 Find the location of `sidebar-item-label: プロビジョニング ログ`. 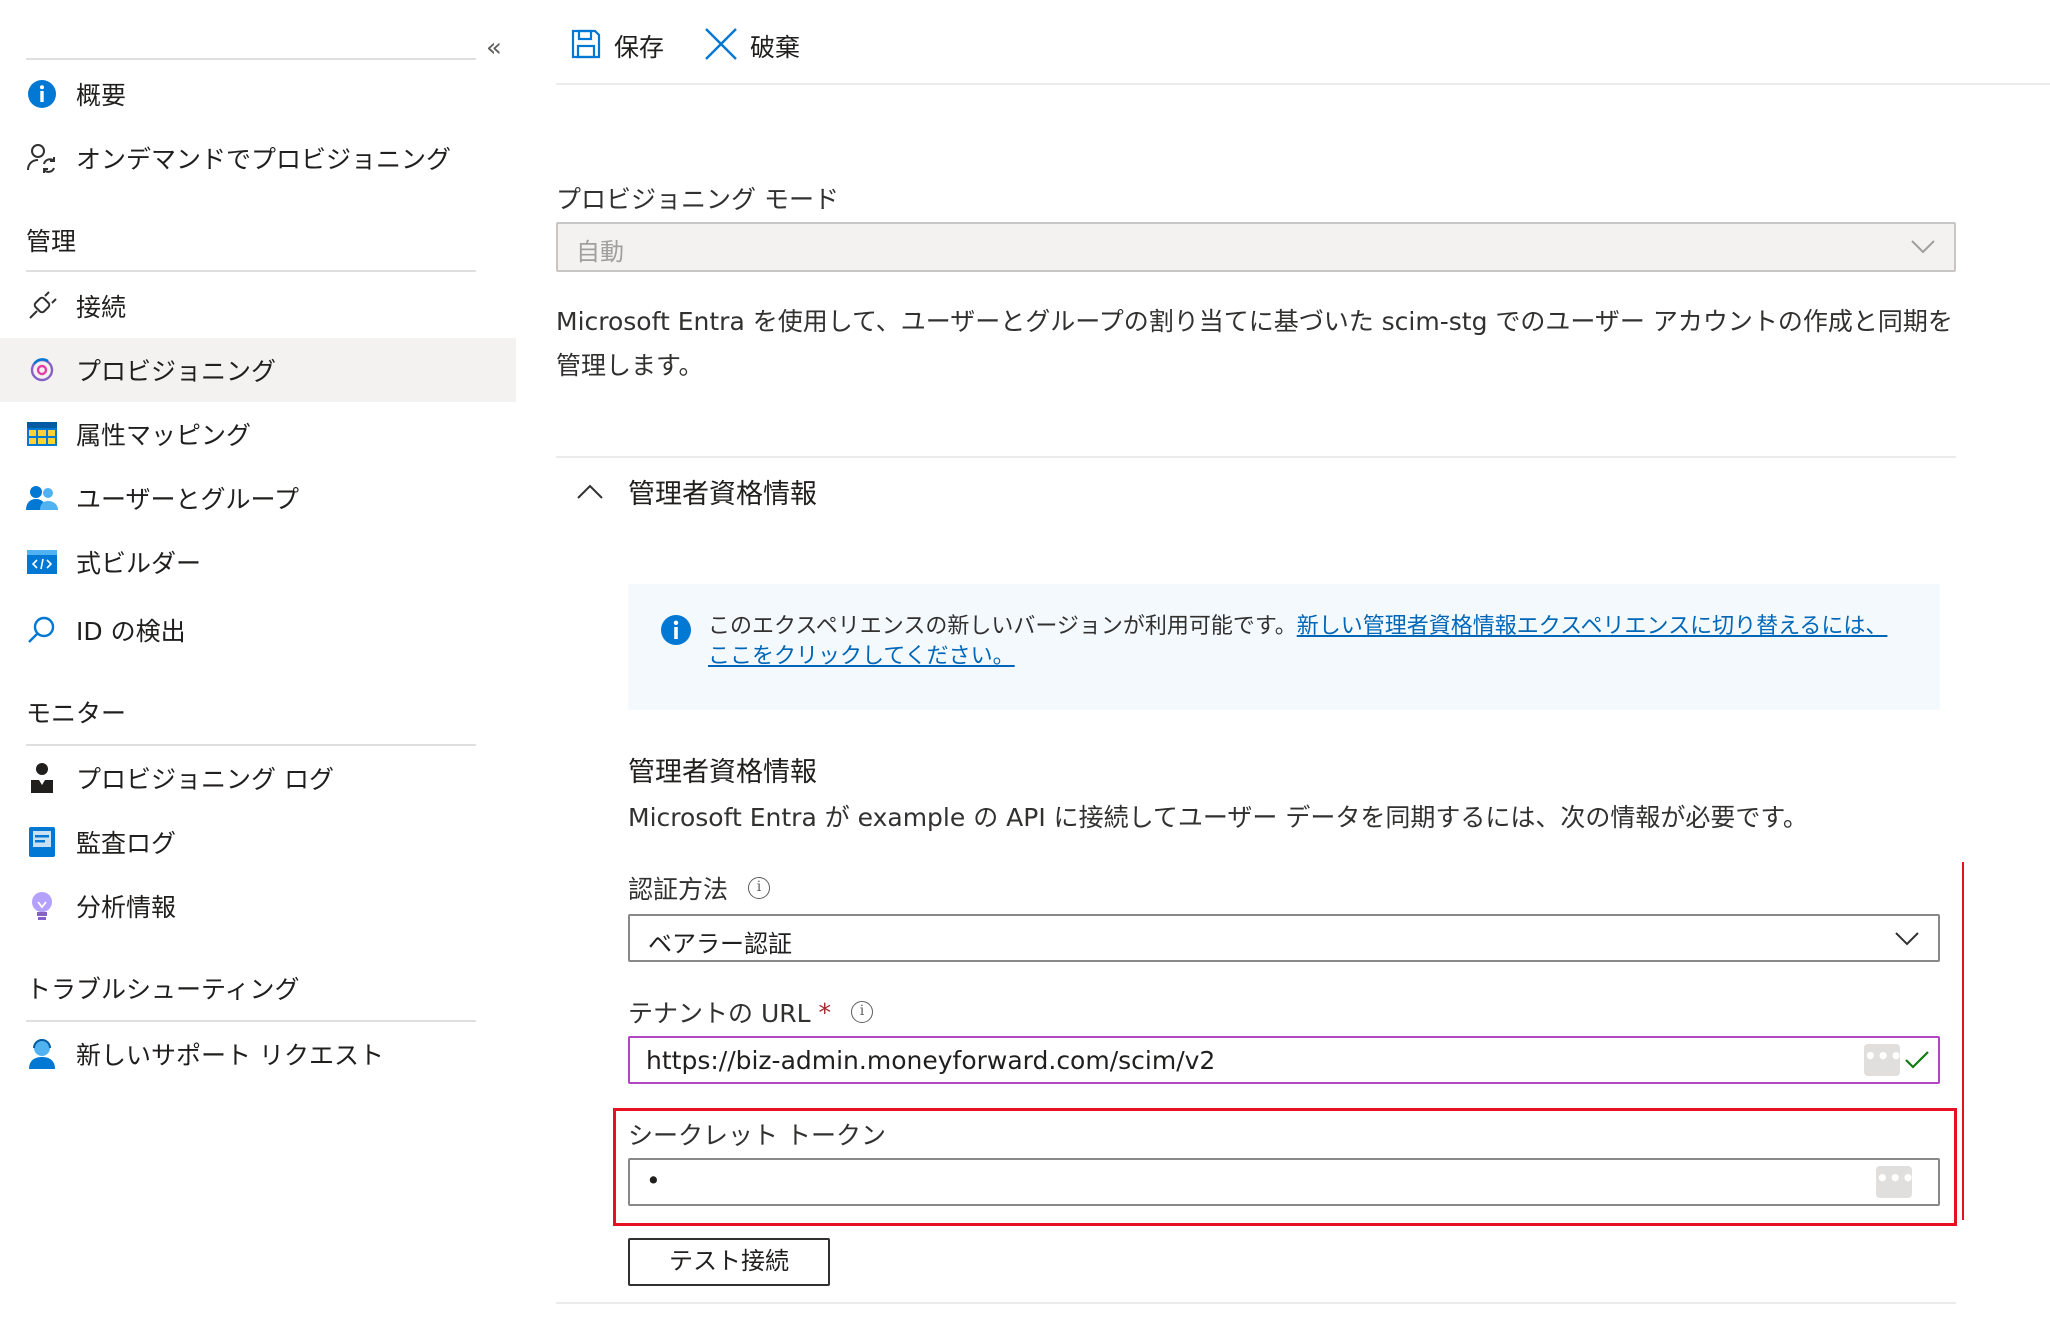

sidebar-item-label: プロビジョニング ログ is located at coordinates (205, 779).